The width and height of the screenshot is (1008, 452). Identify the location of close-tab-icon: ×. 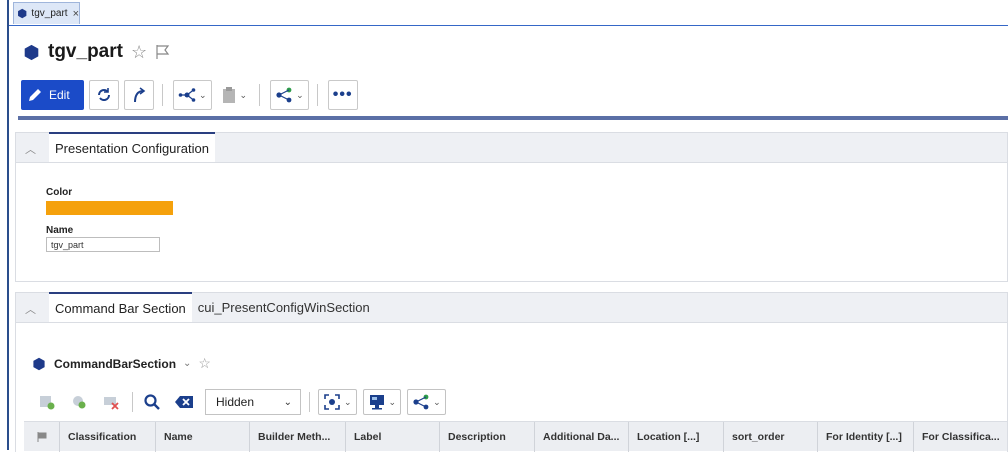
(76, 14).